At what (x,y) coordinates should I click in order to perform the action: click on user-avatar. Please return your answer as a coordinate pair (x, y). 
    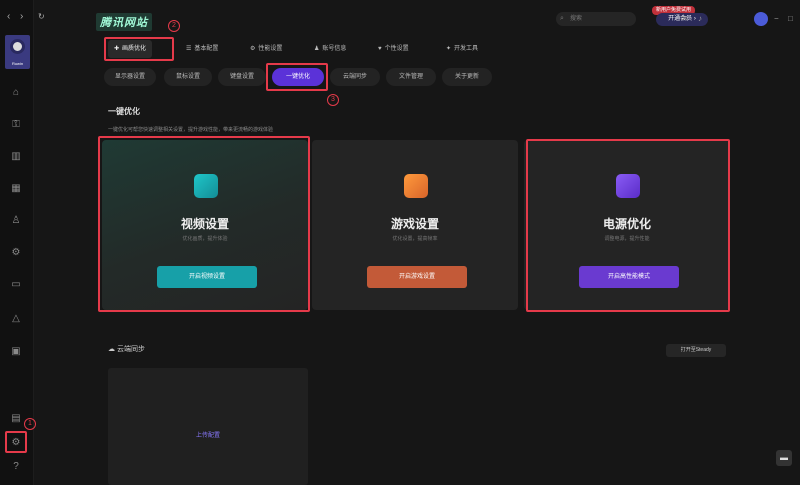
    Looking at the image, I should click on (761, 19).